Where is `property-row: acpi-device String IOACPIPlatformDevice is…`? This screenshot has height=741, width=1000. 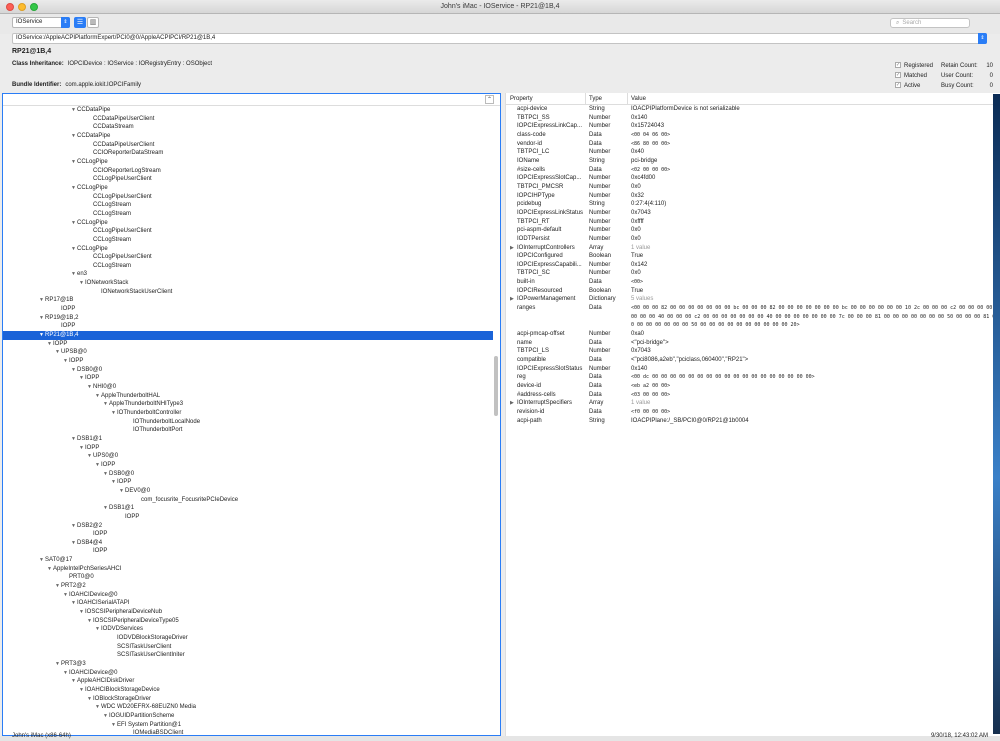 property-row: acpi-device String IOACPIPlatformDevice is… is located at coordinates (753, 109).